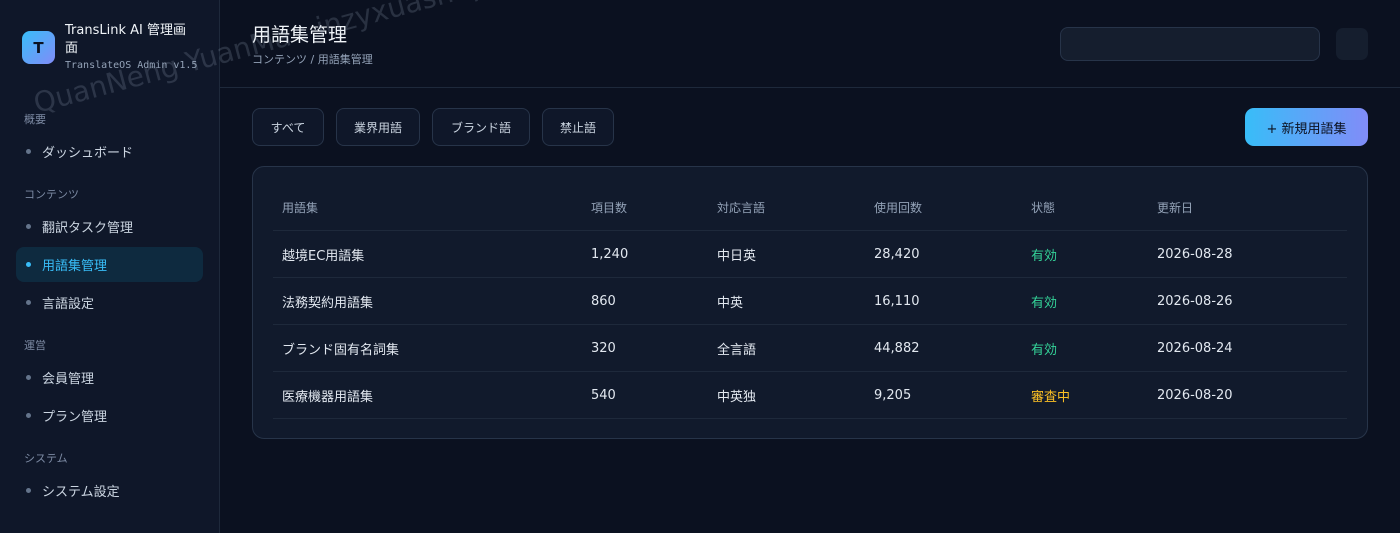 This screenshot has width=1400, height=533. I want to click on nav-section-overview: 概要, so click(35, 119).